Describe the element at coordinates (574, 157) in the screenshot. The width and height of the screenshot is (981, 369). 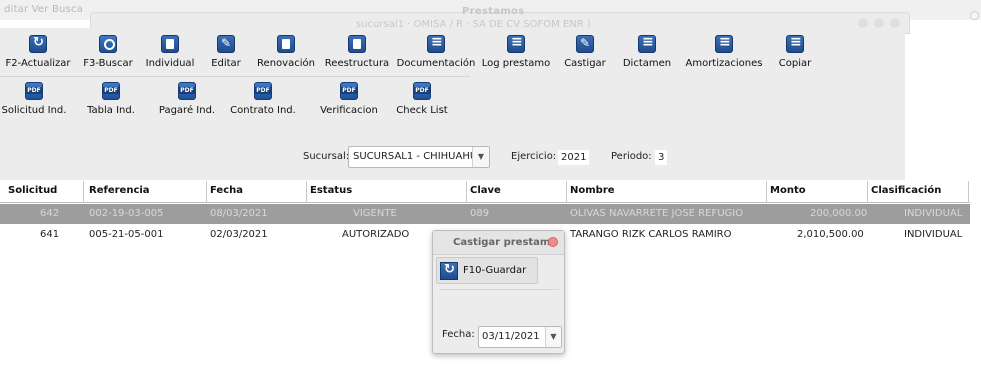
I see `ejercicio-field: 2021` at that location.